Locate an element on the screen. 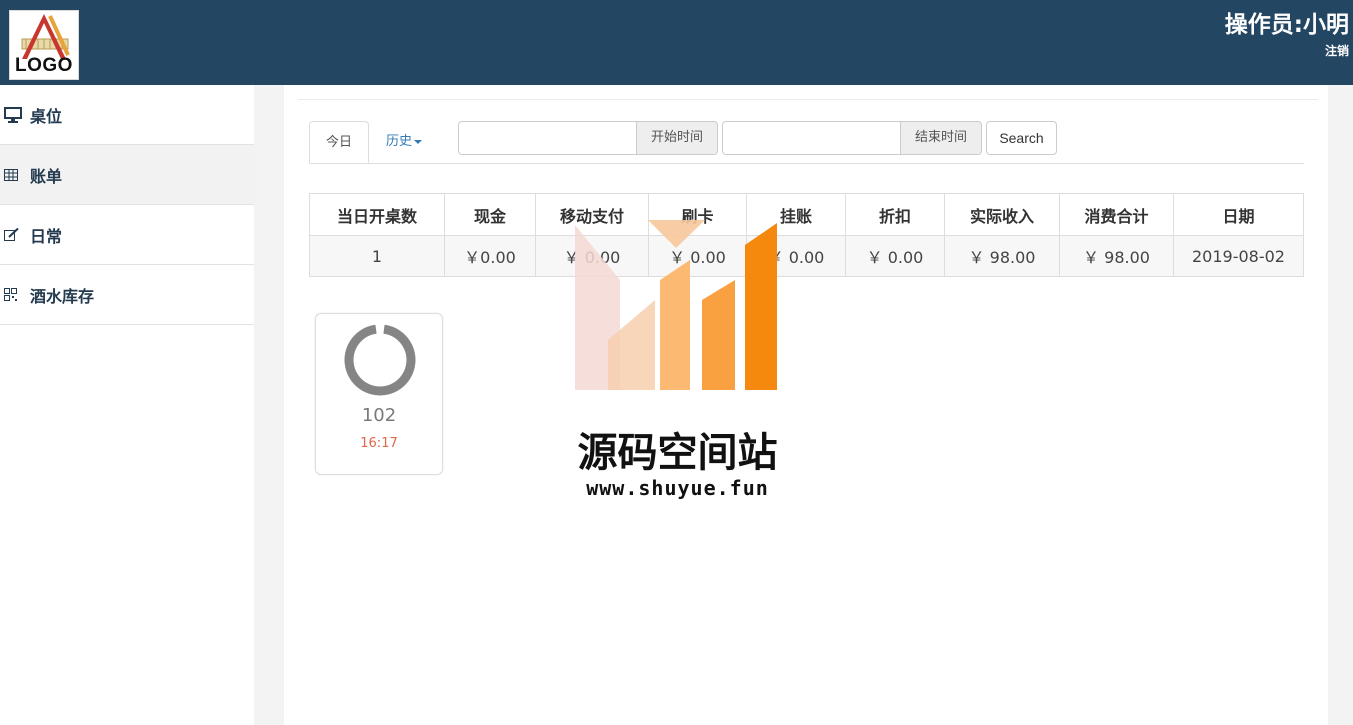 The height and width of the screenshot is (725, 1353). end-time-addon: 结束时间 is located at coordinates (941, 138).